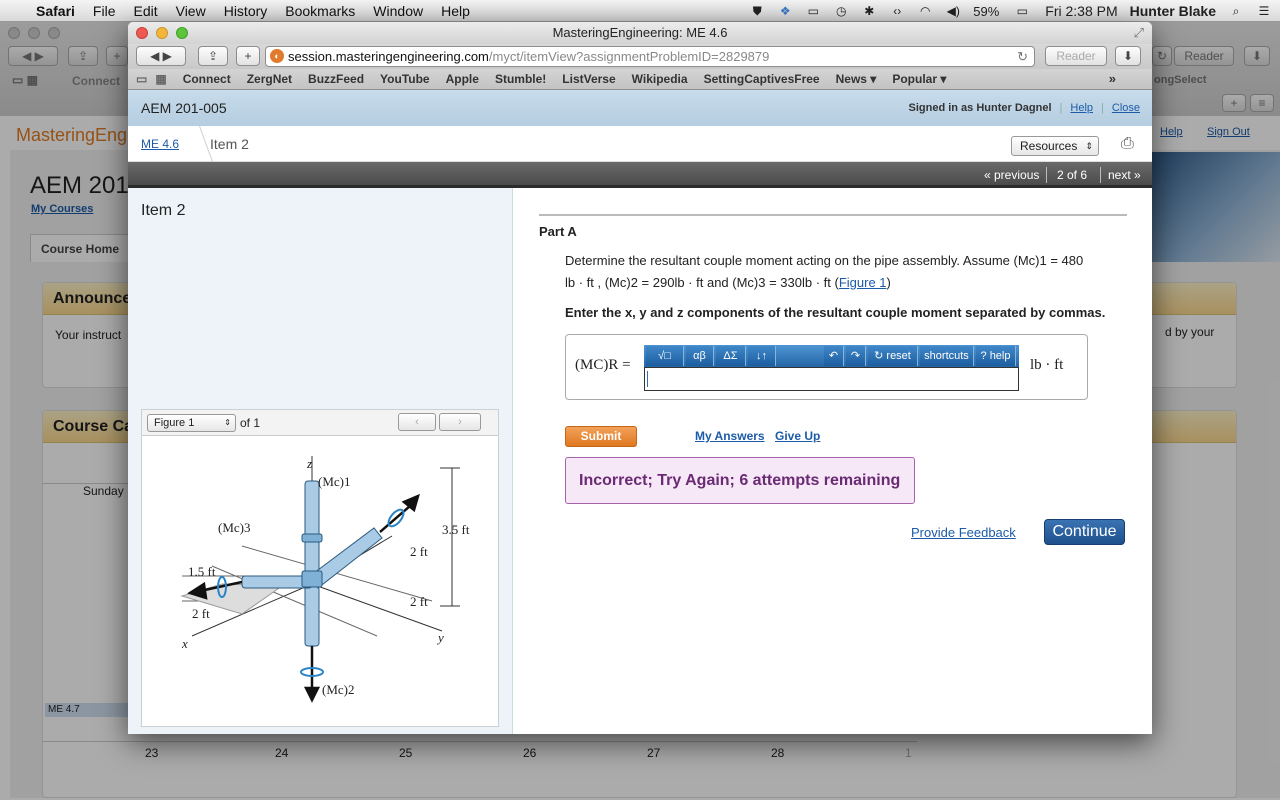  I want to click on previous-item-link: « previous, so click(1011, 175).